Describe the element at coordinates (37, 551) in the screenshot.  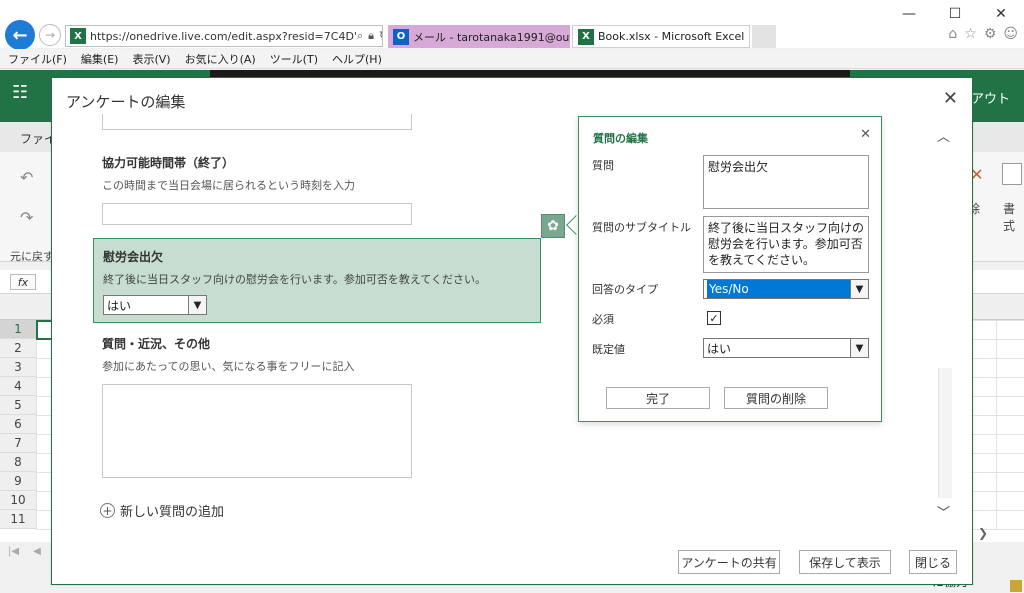
I see `prev-sheet-icon: ◀` at that location.